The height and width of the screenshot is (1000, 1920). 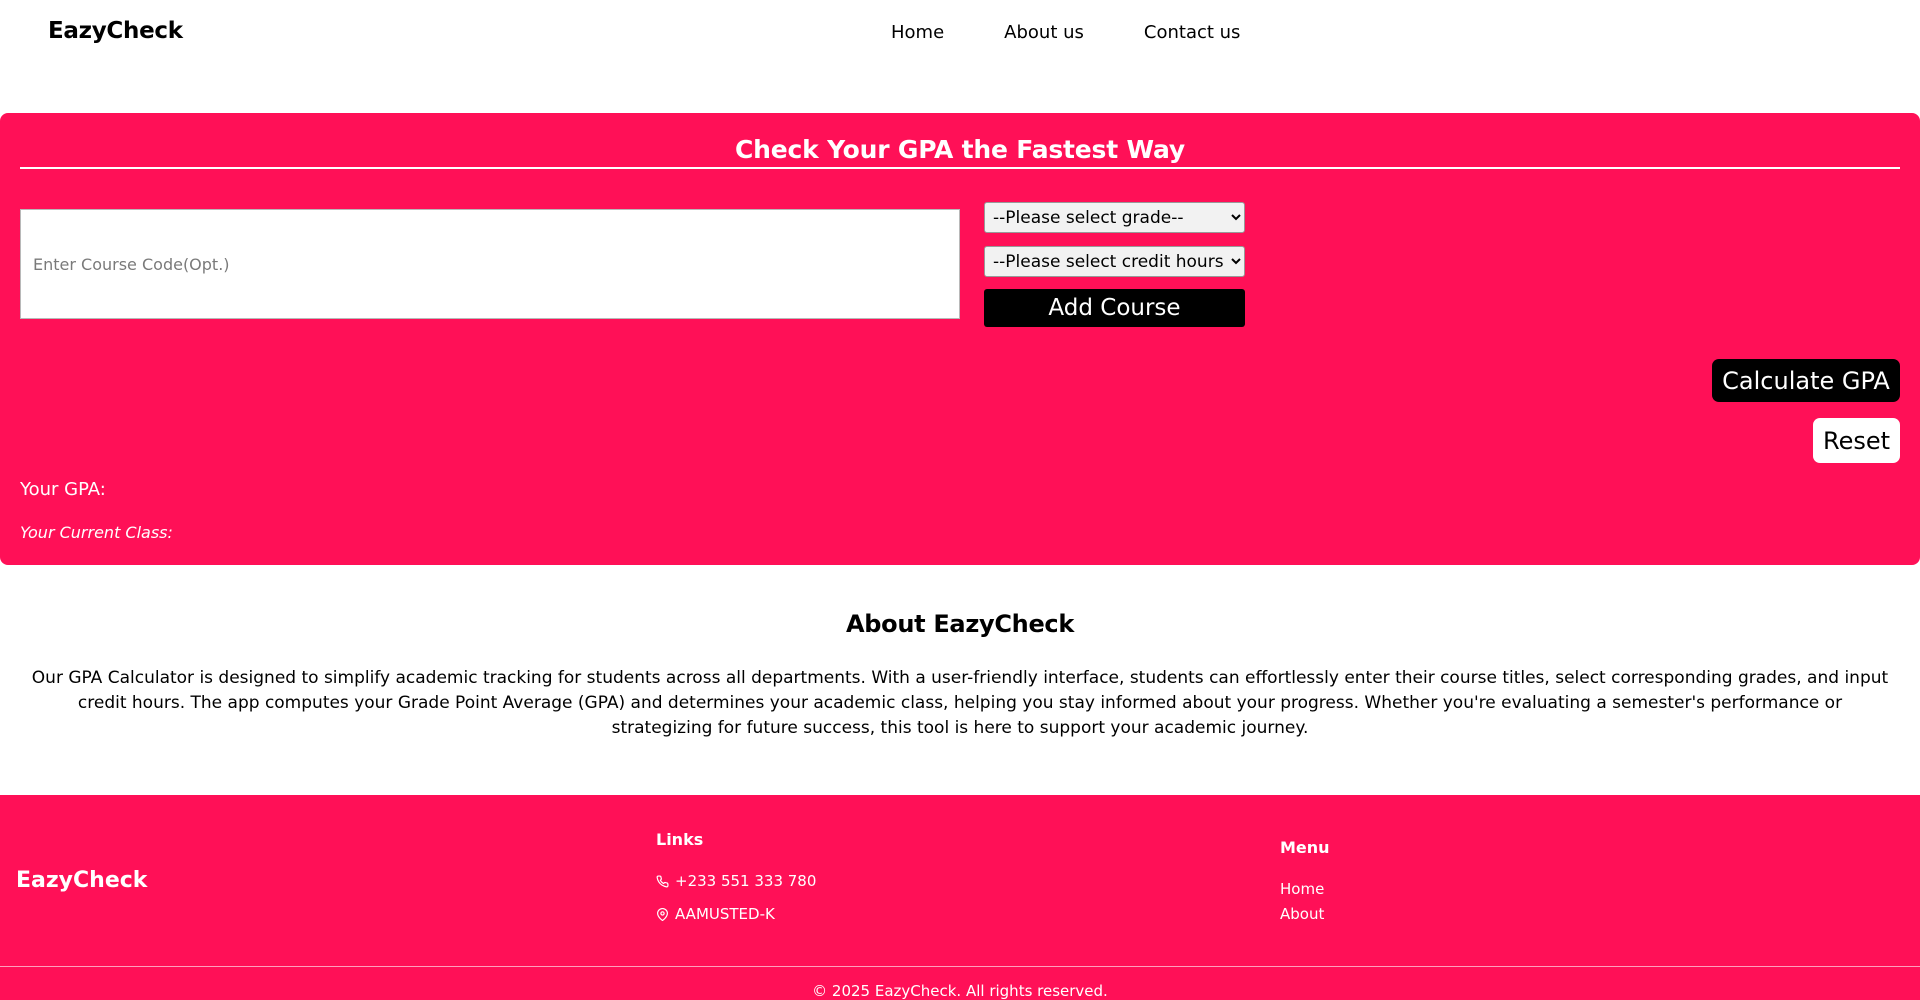 I want to click on title-divider, so click(x=960, y=168).